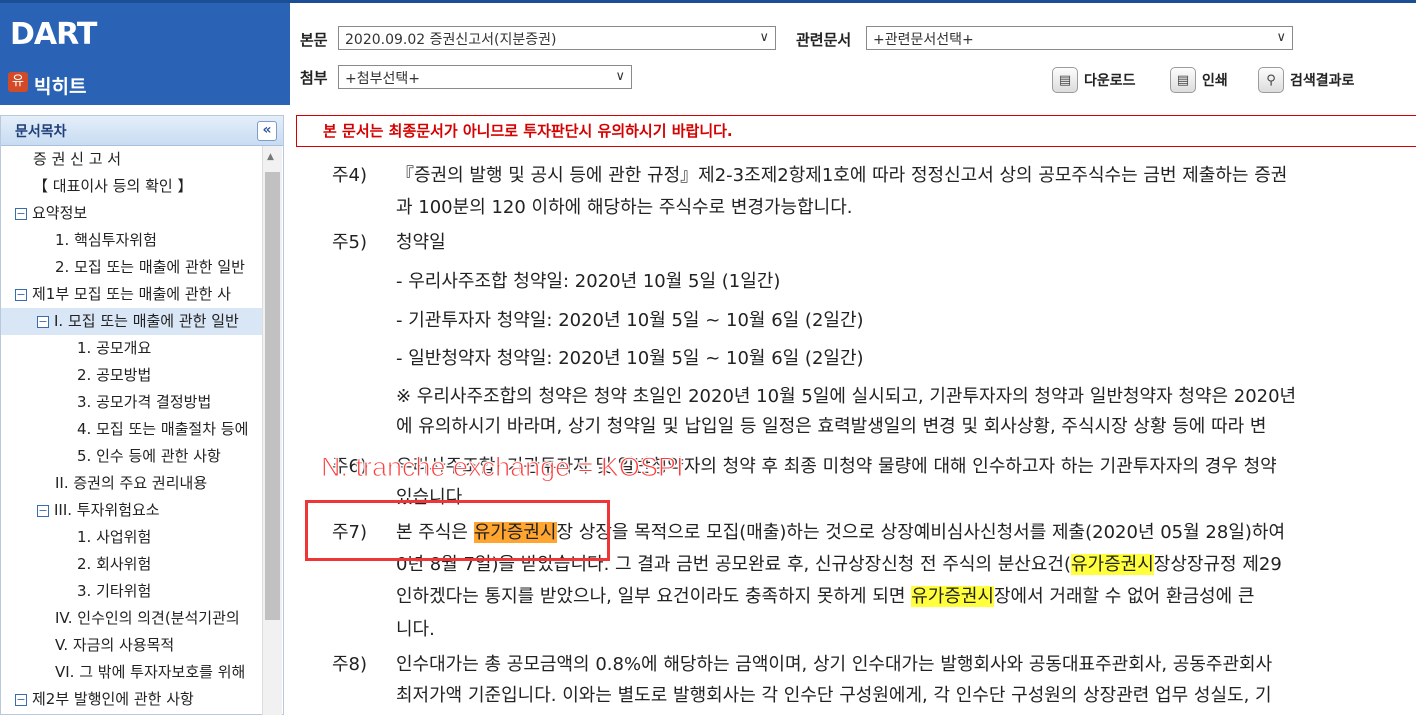 This screenshot has width=1416, height=715. I want to click on toc-item: − 요약정보, so click(132, 213).